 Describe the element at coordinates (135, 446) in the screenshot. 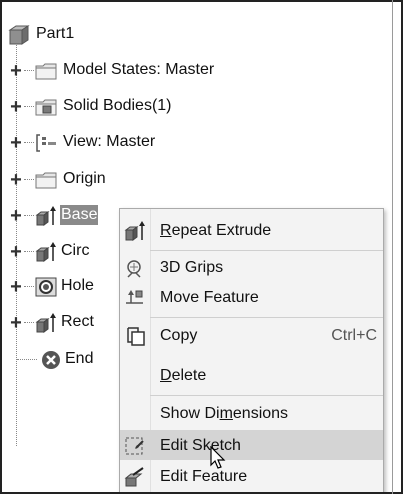

I see `edit-sketch-icon` at that location.